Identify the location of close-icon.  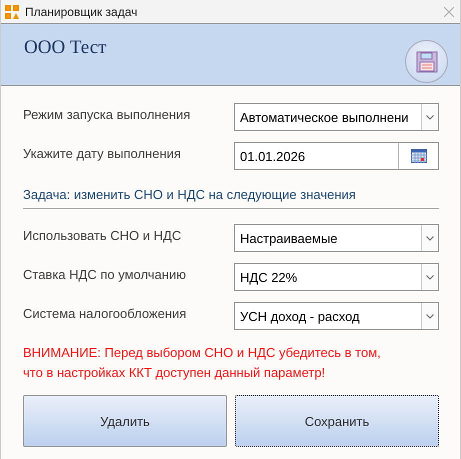
(449, 11).